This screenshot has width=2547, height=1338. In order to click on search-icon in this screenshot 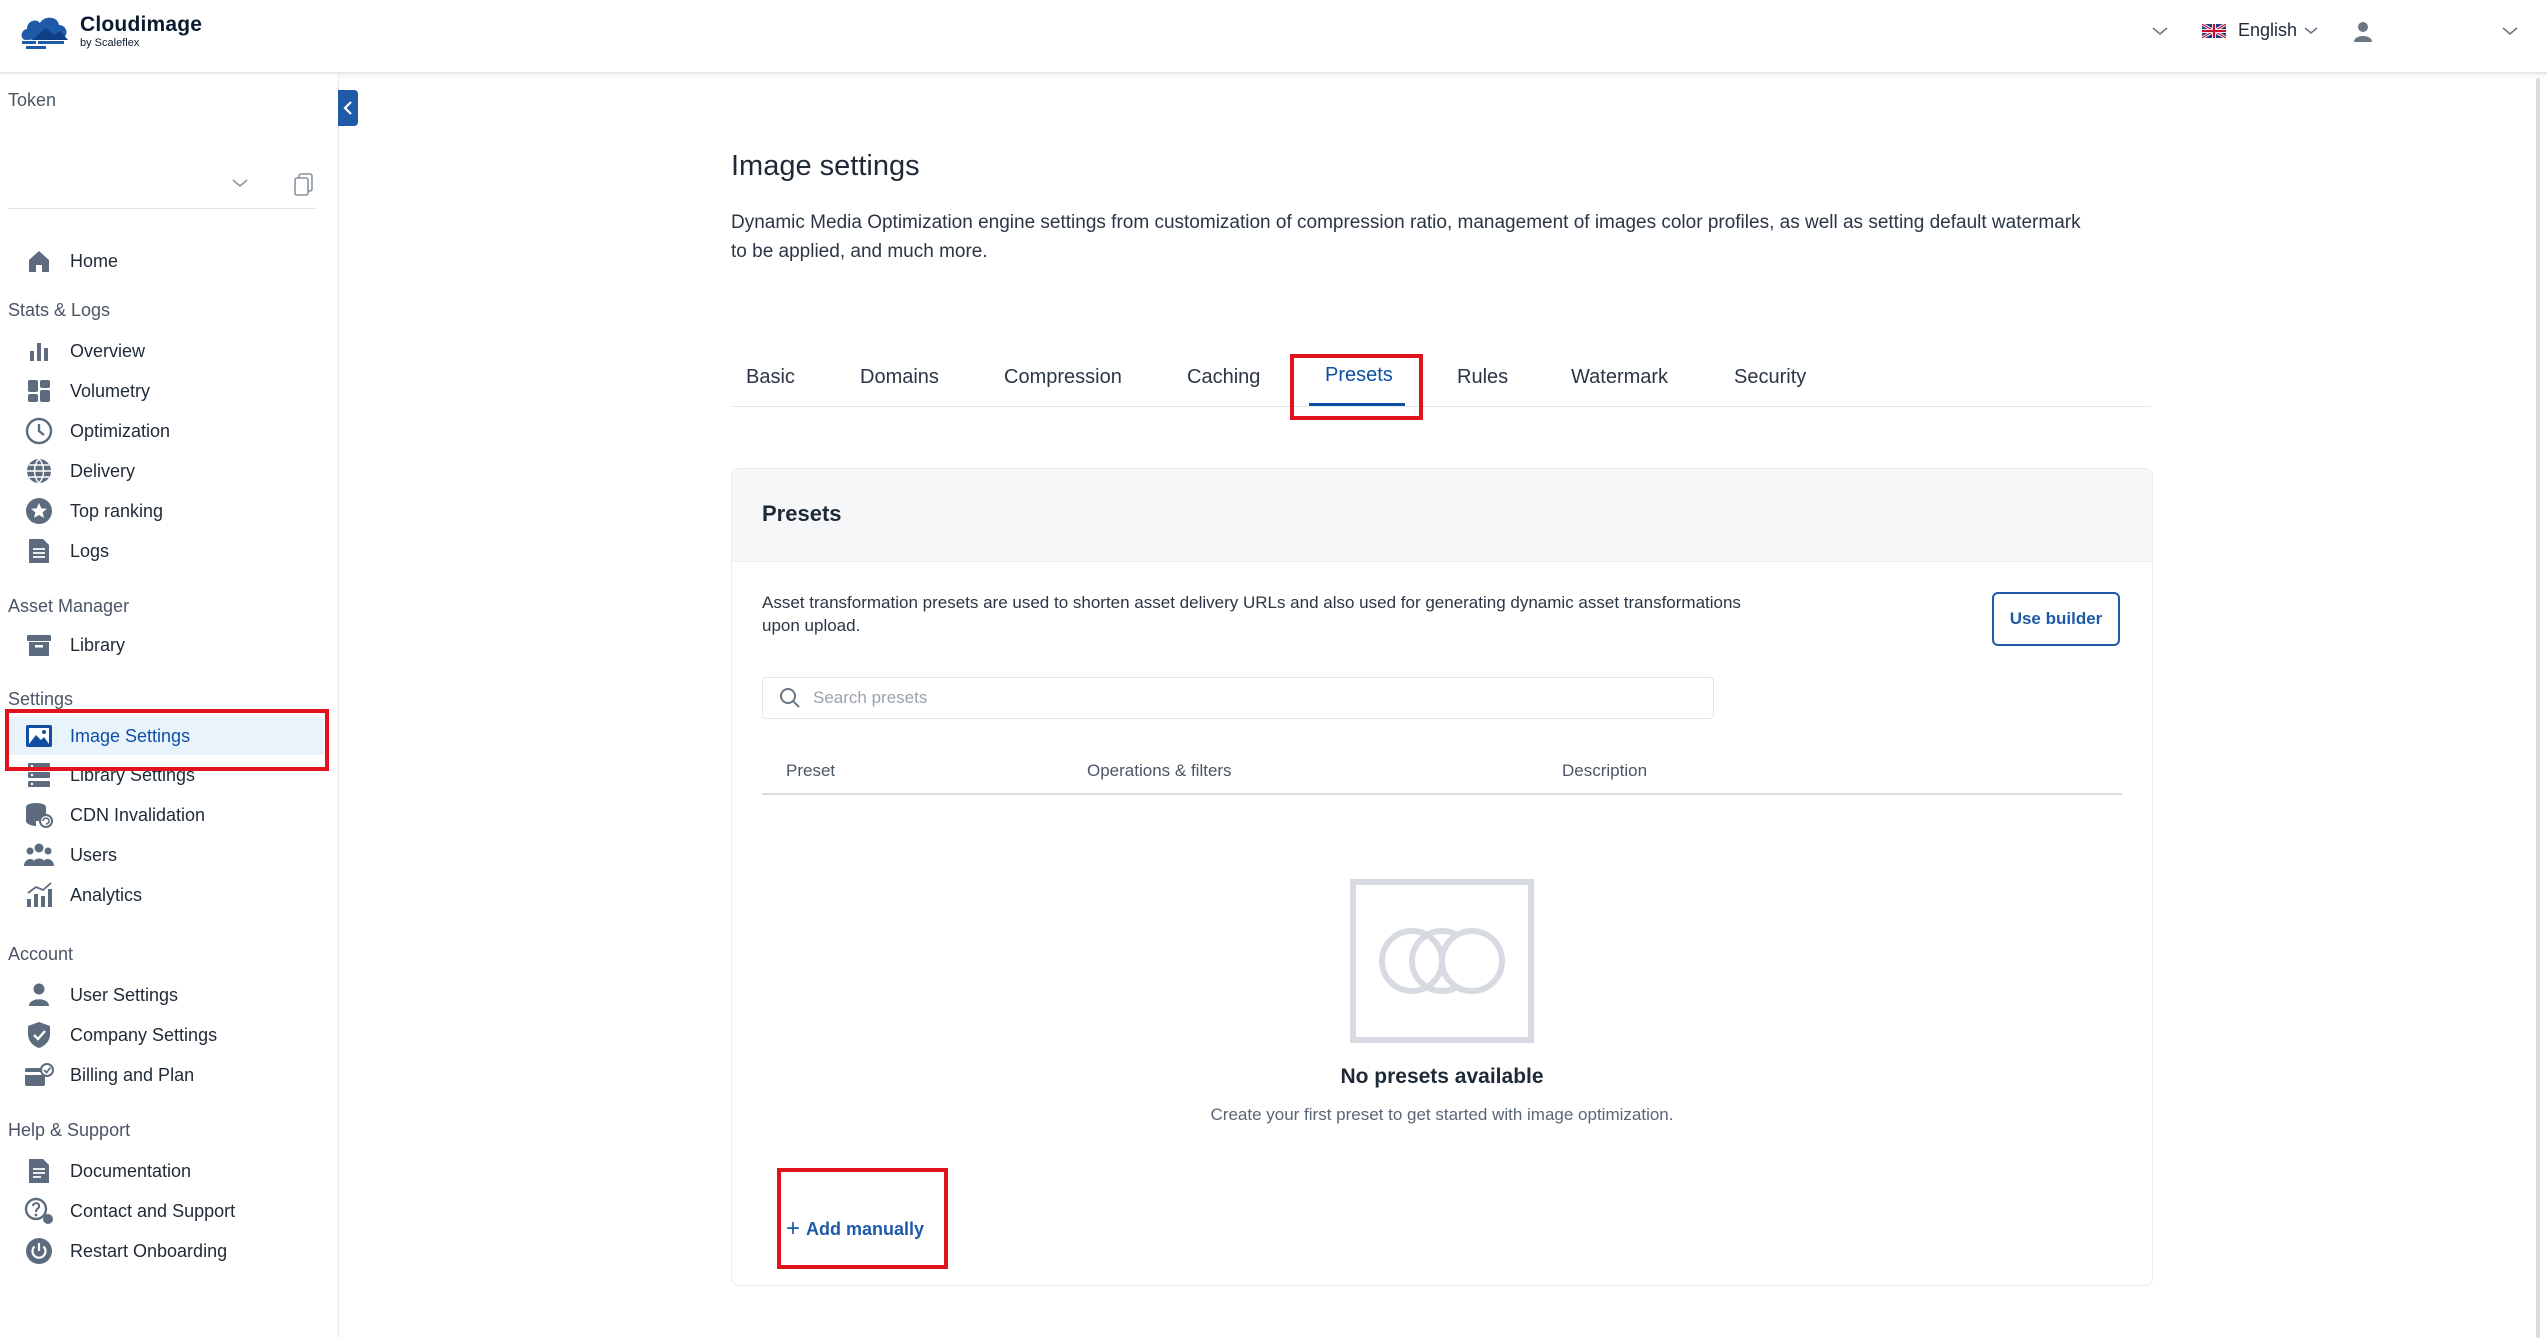, I will do `click(790, 698)`.